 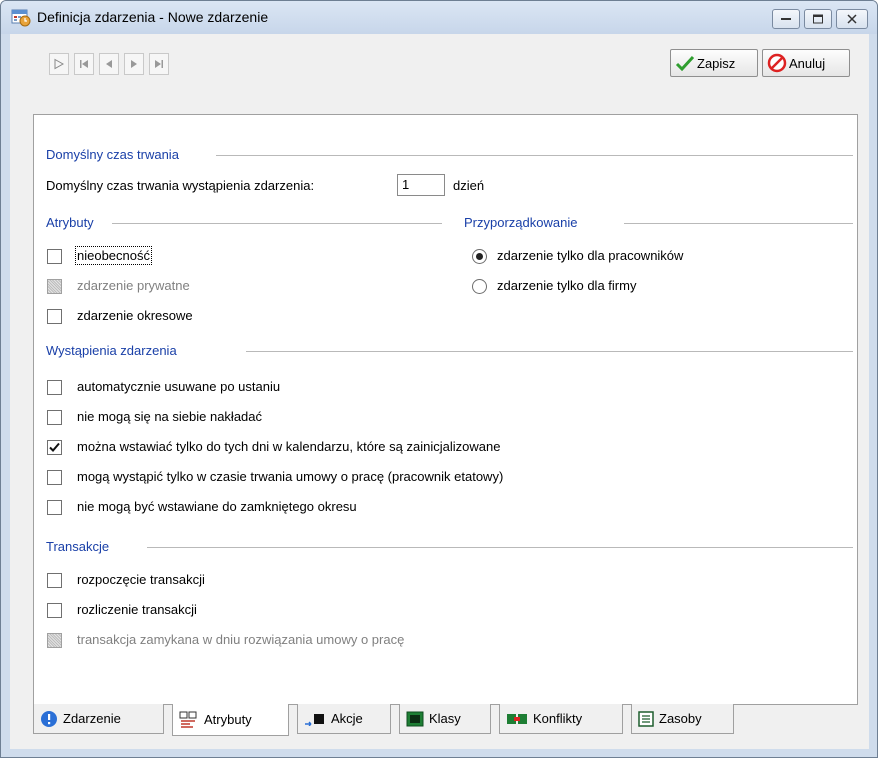 I want to click on previous-icon, so click(x=109, y=64).